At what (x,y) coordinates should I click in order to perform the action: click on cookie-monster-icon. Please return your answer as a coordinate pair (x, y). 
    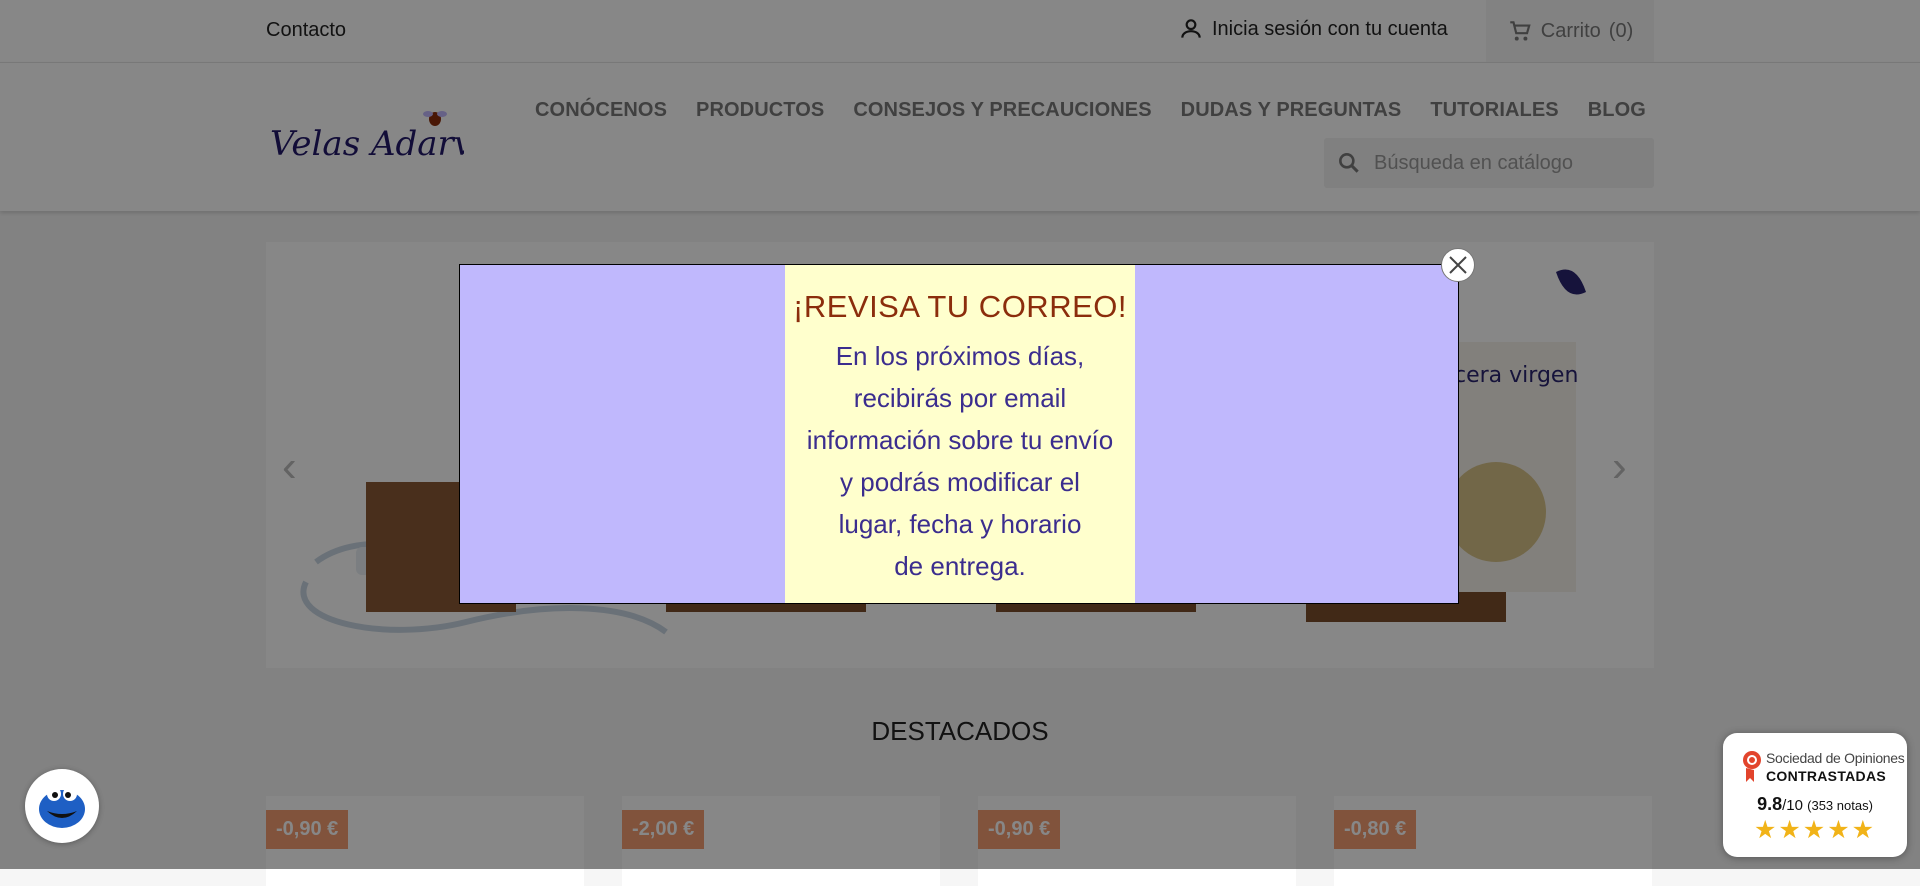
    Looking at the image, I should click on (62, 807).